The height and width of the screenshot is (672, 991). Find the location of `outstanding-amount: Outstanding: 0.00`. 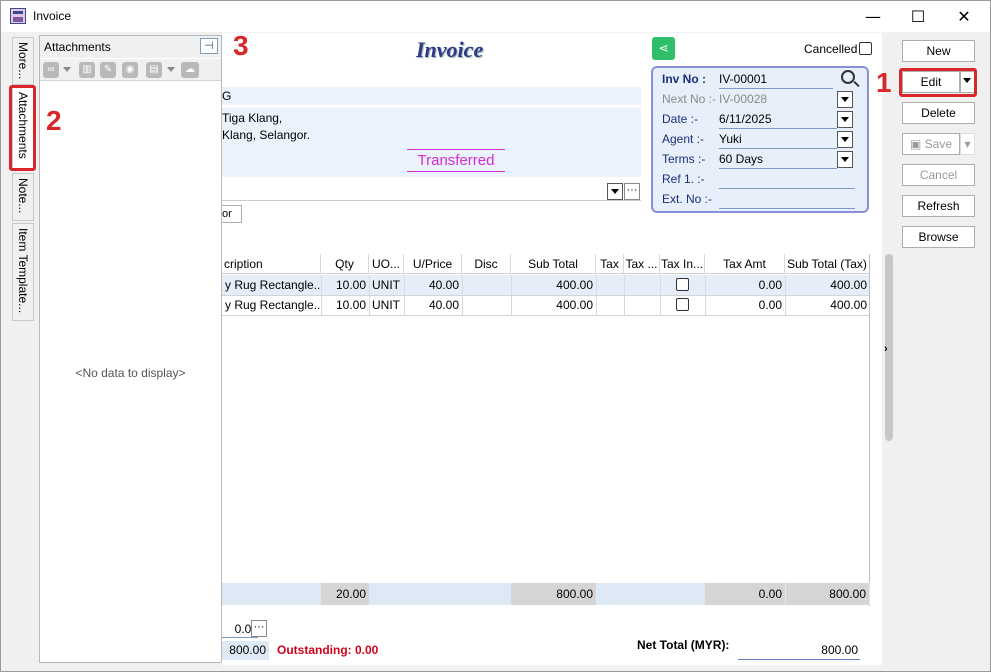

outstanding-amount: Outstanding: 0.00 is located at coordinates (328, 650).